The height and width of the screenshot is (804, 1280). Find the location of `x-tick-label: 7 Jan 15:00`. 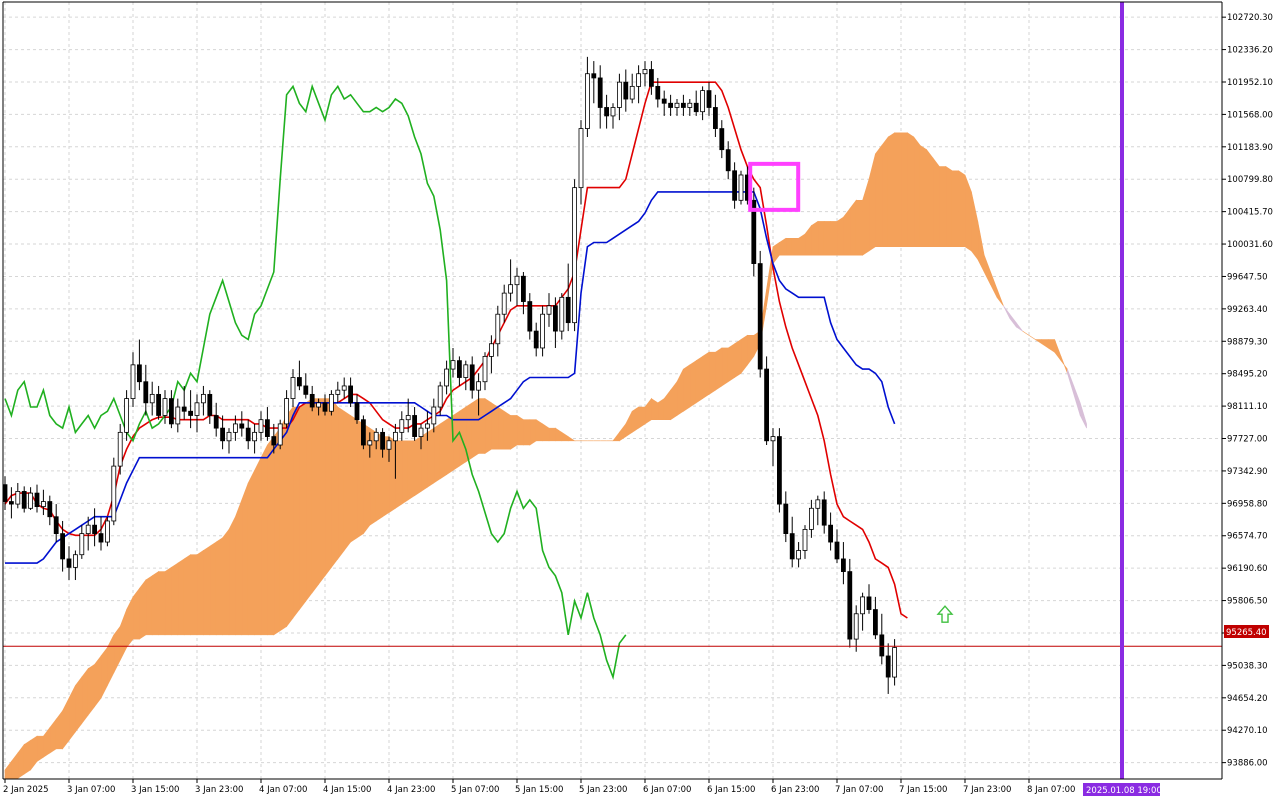

x-tick-label: 7 Jan 15:00 is located at coordinates (923, 790).